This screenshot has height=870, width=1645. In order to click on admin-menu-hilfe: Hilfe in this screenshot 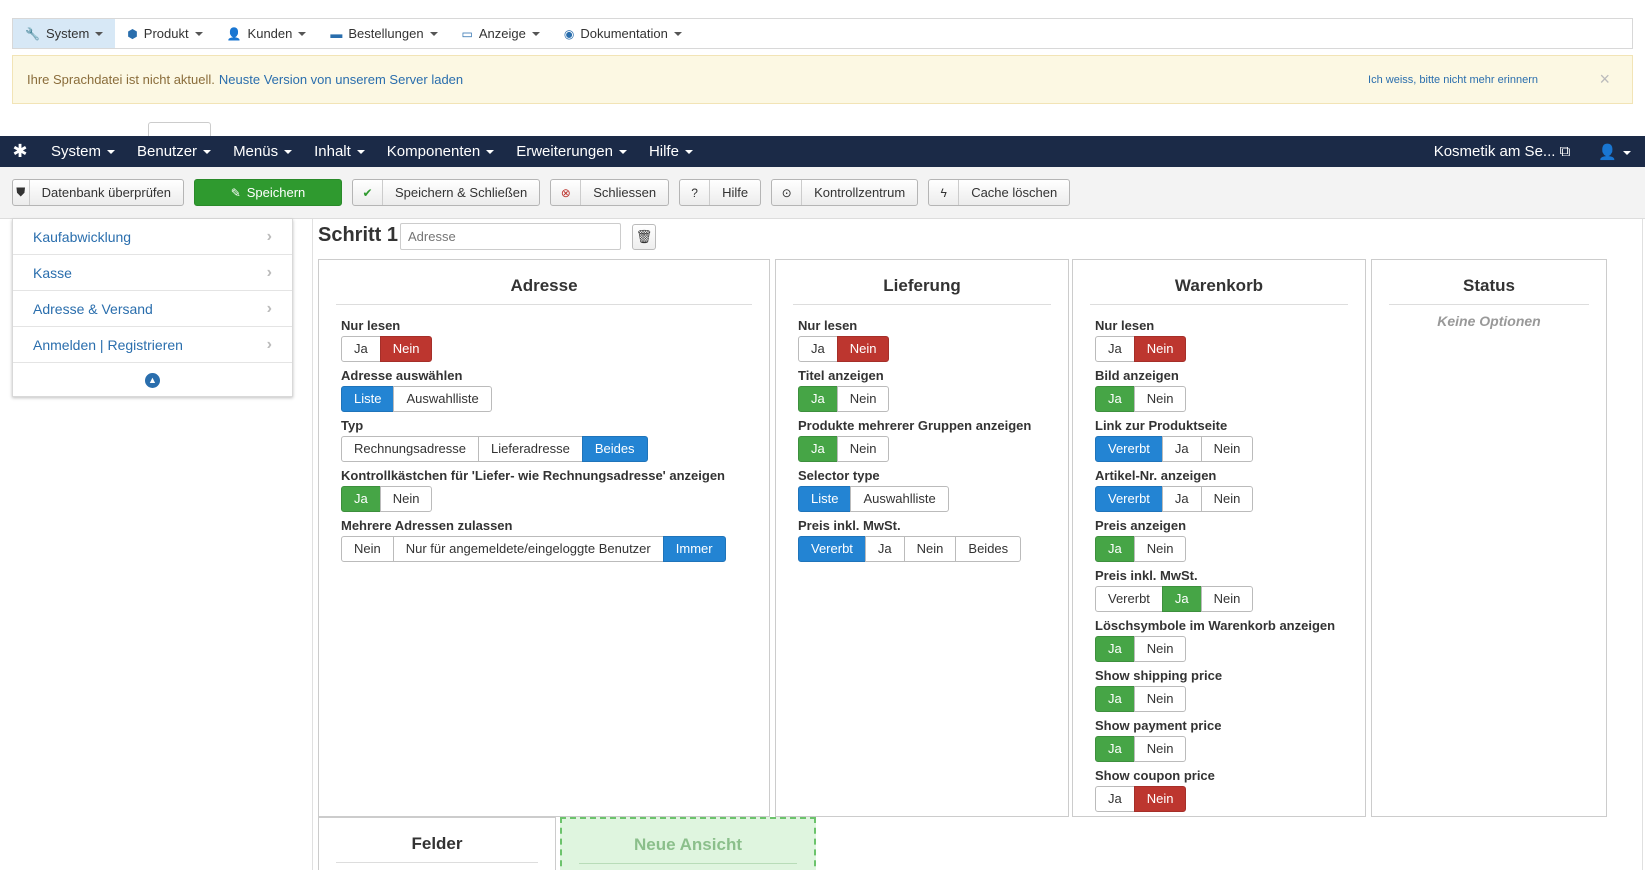, I will do `click(671, 151)`.